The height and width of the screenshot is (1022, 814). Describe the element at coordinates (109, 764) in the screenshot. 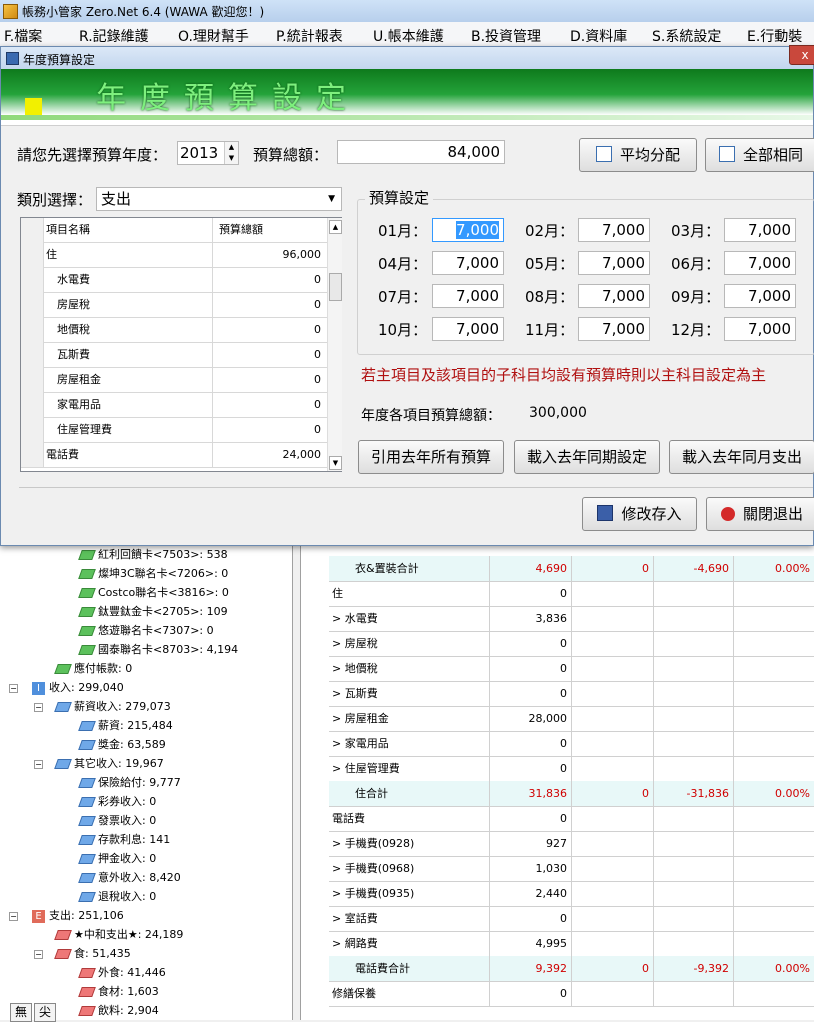

I see `tree-item: 其它收入: 19,967` at that location.